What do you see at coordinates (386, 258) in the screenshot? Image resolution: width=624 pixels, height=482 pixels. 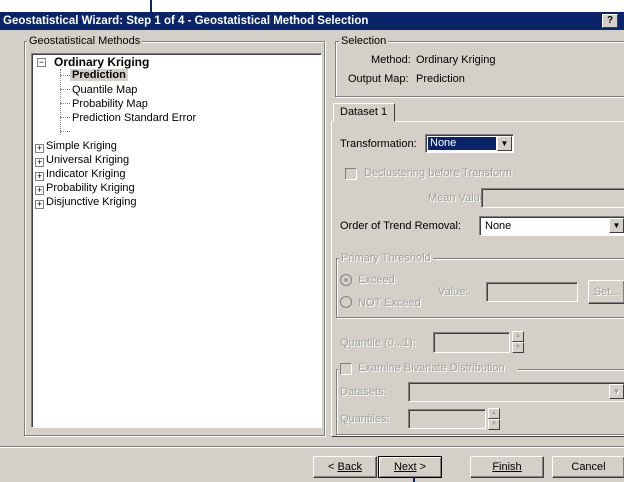 I see `threshold-group-label: Primary Threshold` at bounding box center [386, 258].